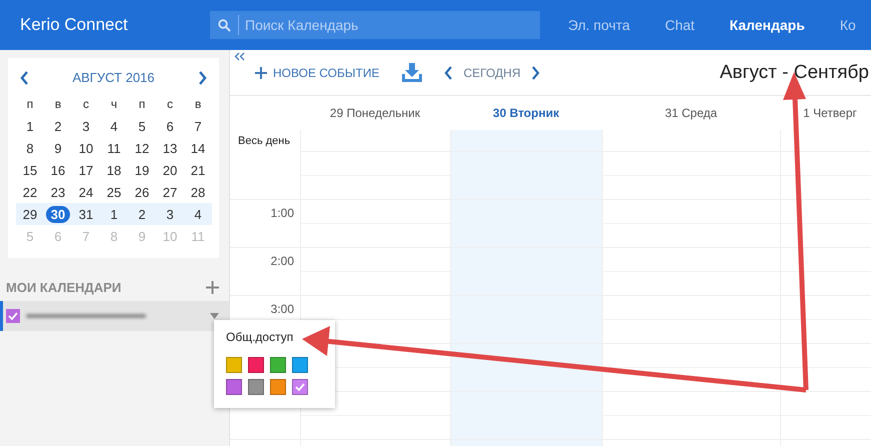 This screenshot has width=871, height=446. I want to click on weekday-label: ч, so click(114, 104).